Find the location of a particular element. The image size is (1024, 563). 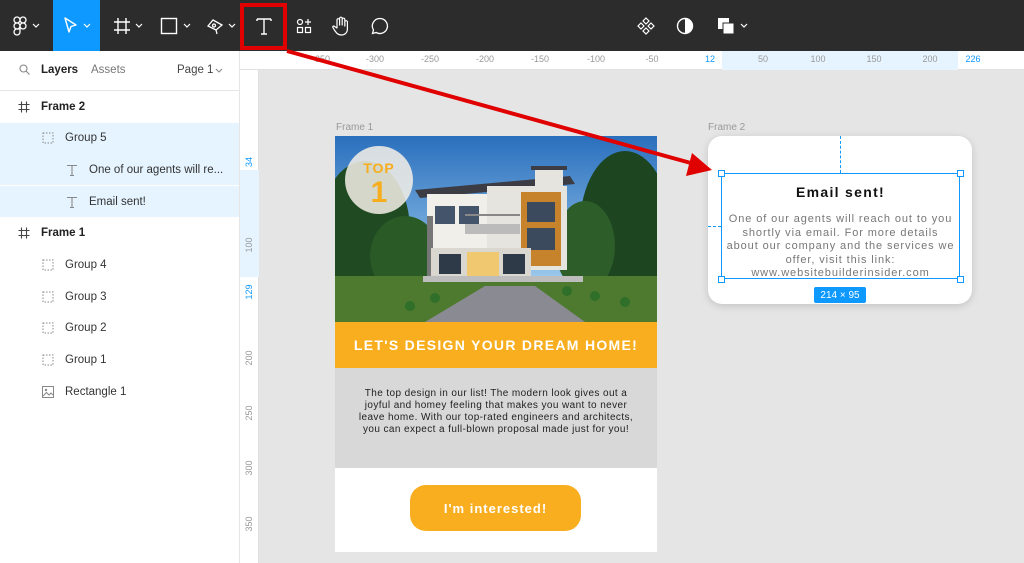

toolbar is located at coordinates (512, 25).